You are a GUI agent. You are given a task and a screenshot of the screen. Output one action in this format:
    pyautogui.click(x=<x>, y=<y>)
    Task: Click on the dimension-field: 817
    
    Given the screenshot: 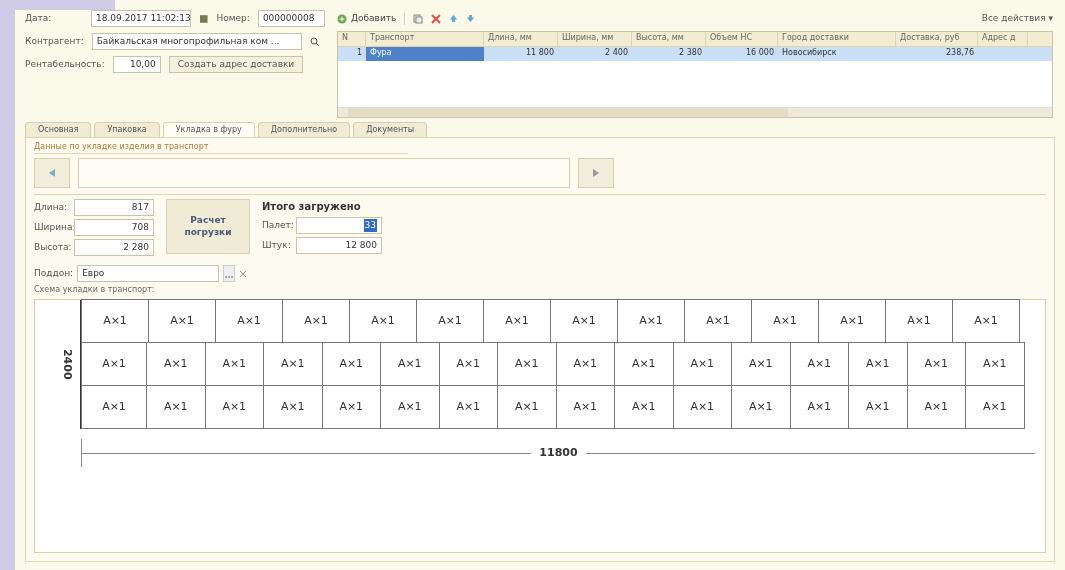 What is the action you would take?
    pyautogui.click(x=114, y=207)
    